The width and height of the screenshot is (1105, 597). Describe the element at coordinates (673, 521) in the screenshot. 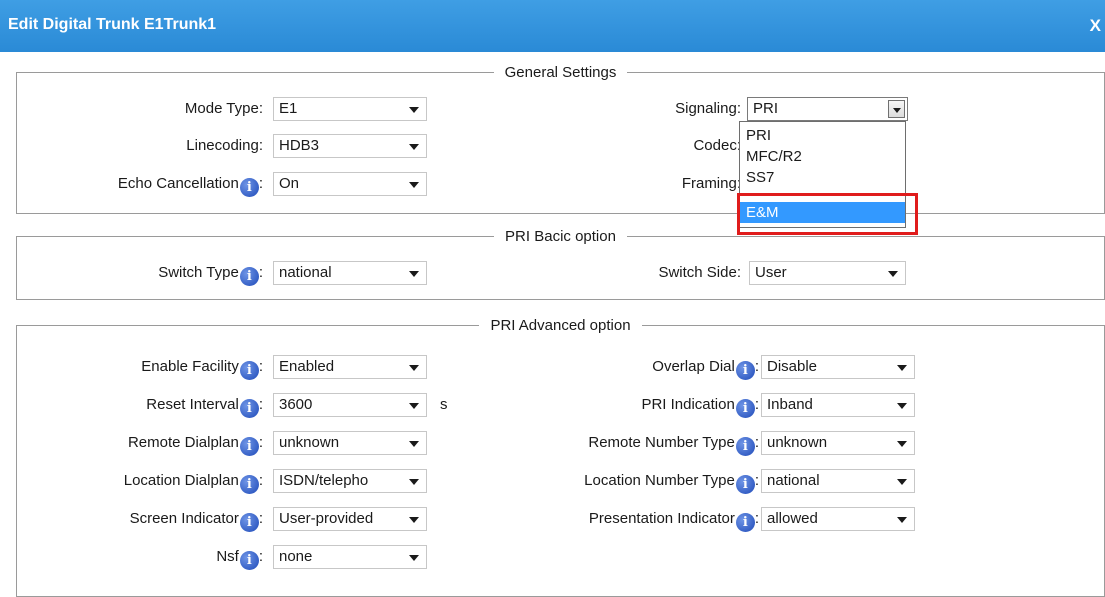

I see `presentation-indicator-label: Presentation Indicator i:` at that location.